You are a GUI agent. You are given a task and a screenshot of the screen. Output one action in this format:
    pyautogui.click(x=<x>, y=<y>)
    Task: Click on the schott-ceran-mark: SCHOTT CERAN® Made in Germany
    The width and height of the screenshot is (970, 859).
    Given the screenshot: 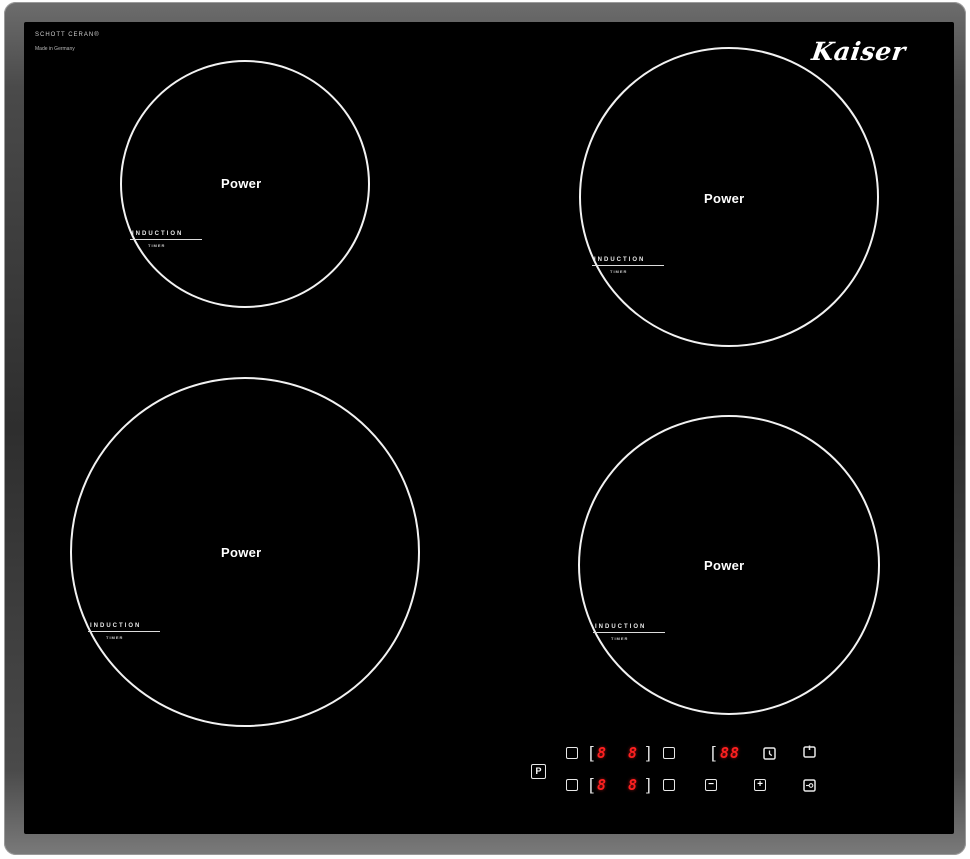 What is the action you would take?
    pyautogui.click(x=67, y=42)
    